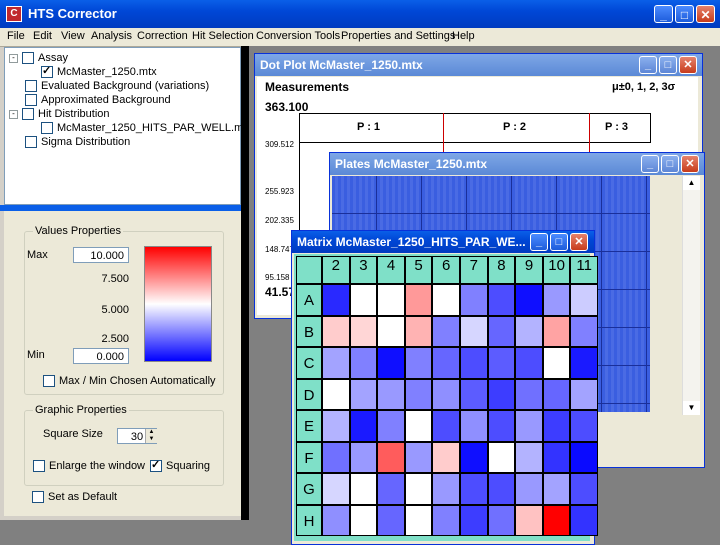  What do you see at coordinates (663, 14) in the screenshot?
I see `minimize-button: _` at bounding box center [663, 14].